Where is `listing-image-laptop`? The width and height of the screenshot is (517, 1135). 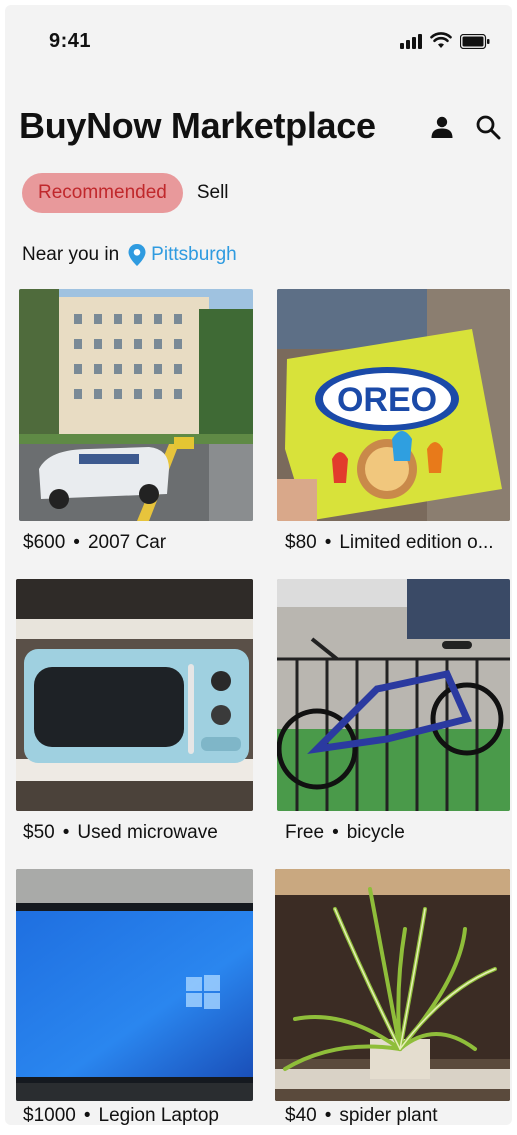 listing-image-laptop is located at coordinates (134, 985).